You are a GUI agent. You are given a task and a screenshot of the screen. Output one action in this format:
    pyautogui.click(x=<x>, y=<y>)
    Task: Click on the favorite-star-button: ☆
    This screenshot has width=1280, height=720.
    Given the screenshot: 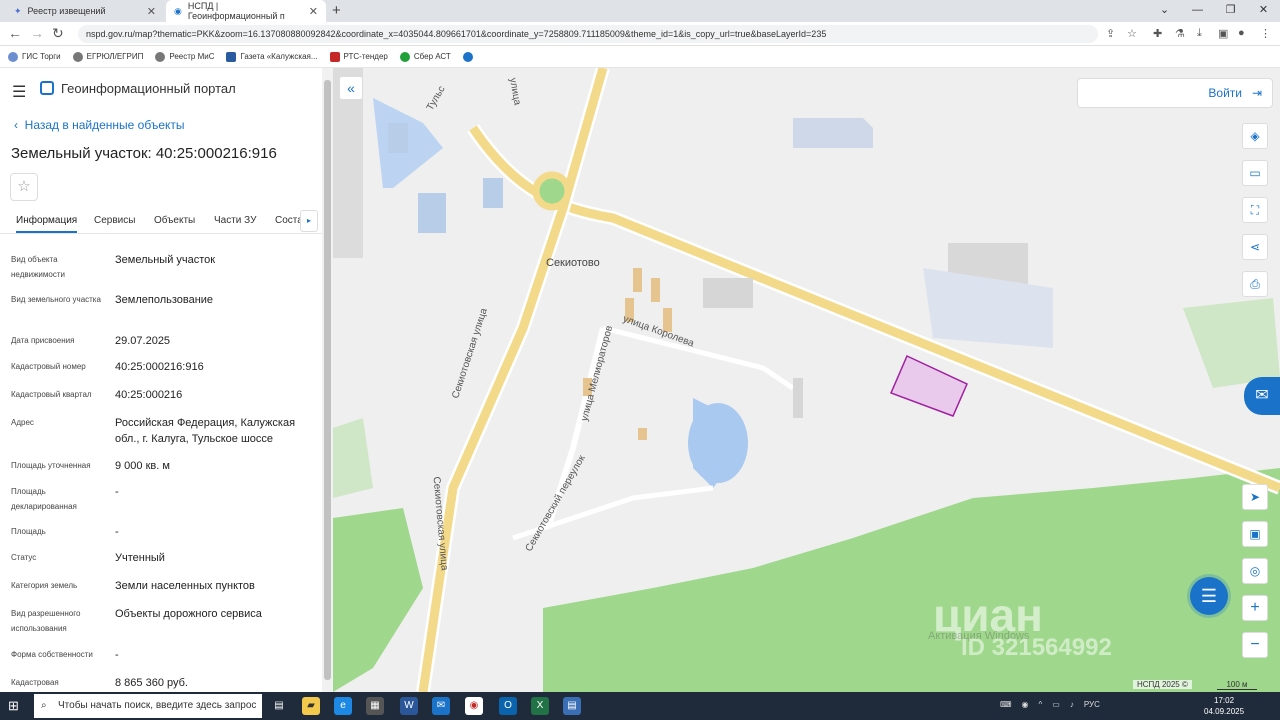 What is the action you would take?
    pyautogui.click(x=24, y=187)
    